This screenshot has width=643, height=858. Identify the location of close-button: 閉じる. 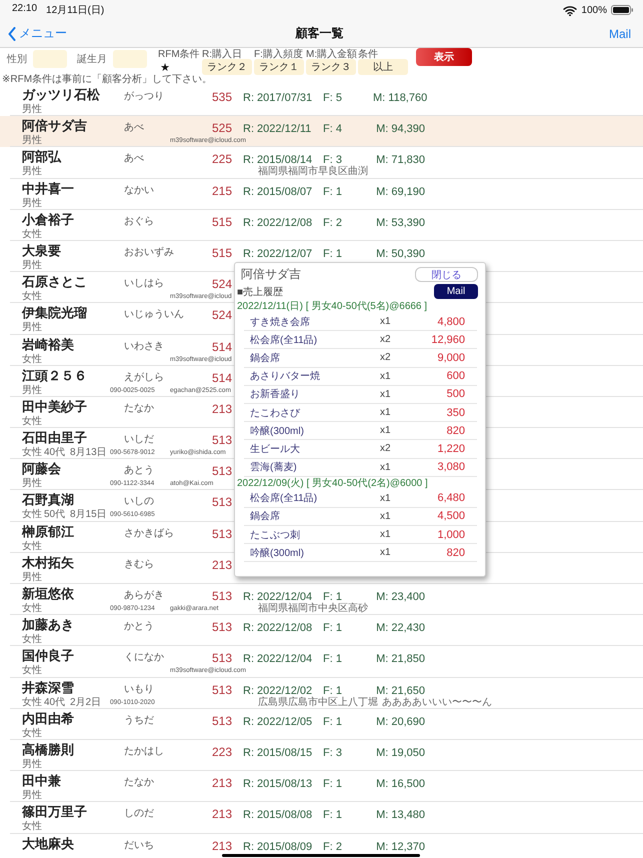
(446, 274).